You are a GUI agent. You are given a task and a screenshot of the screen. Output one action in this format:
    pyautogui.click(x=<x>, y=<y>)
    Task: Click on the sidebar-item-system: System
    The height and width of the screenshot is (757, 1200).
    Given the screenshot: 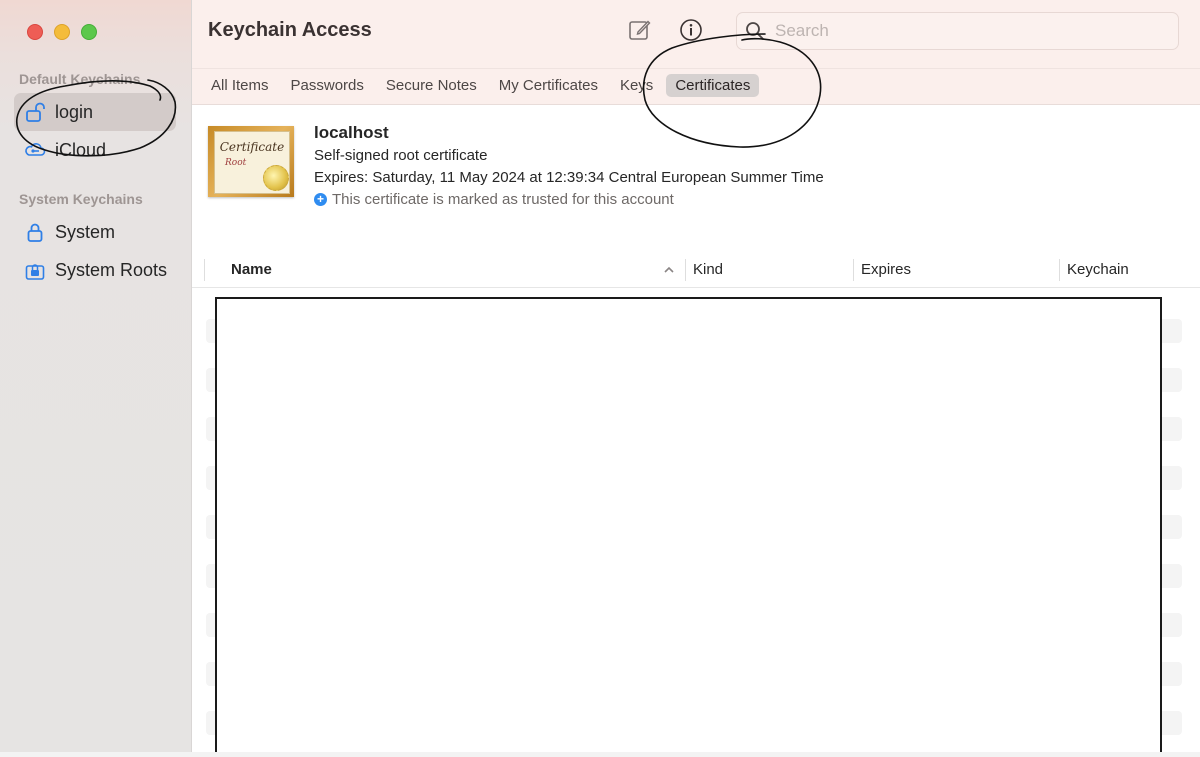 What is the action you would take?
    pyautogui.click(x=95, y=232)
    